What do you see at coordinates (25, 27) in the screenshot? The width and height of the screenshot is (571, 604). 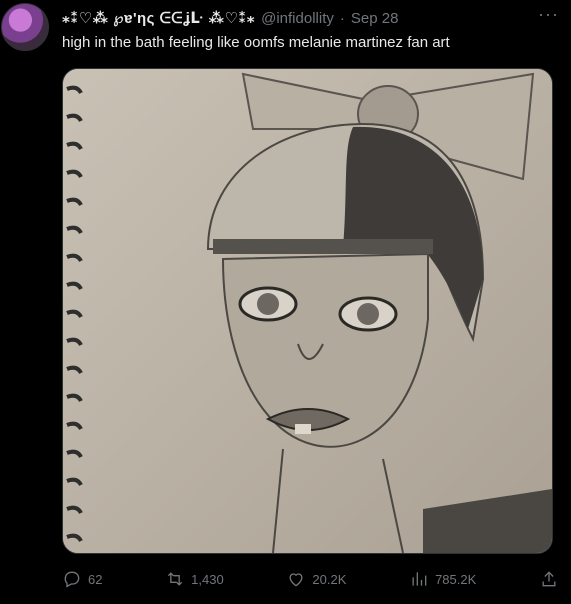 I see `avatar` at bounding box center [25, 27].